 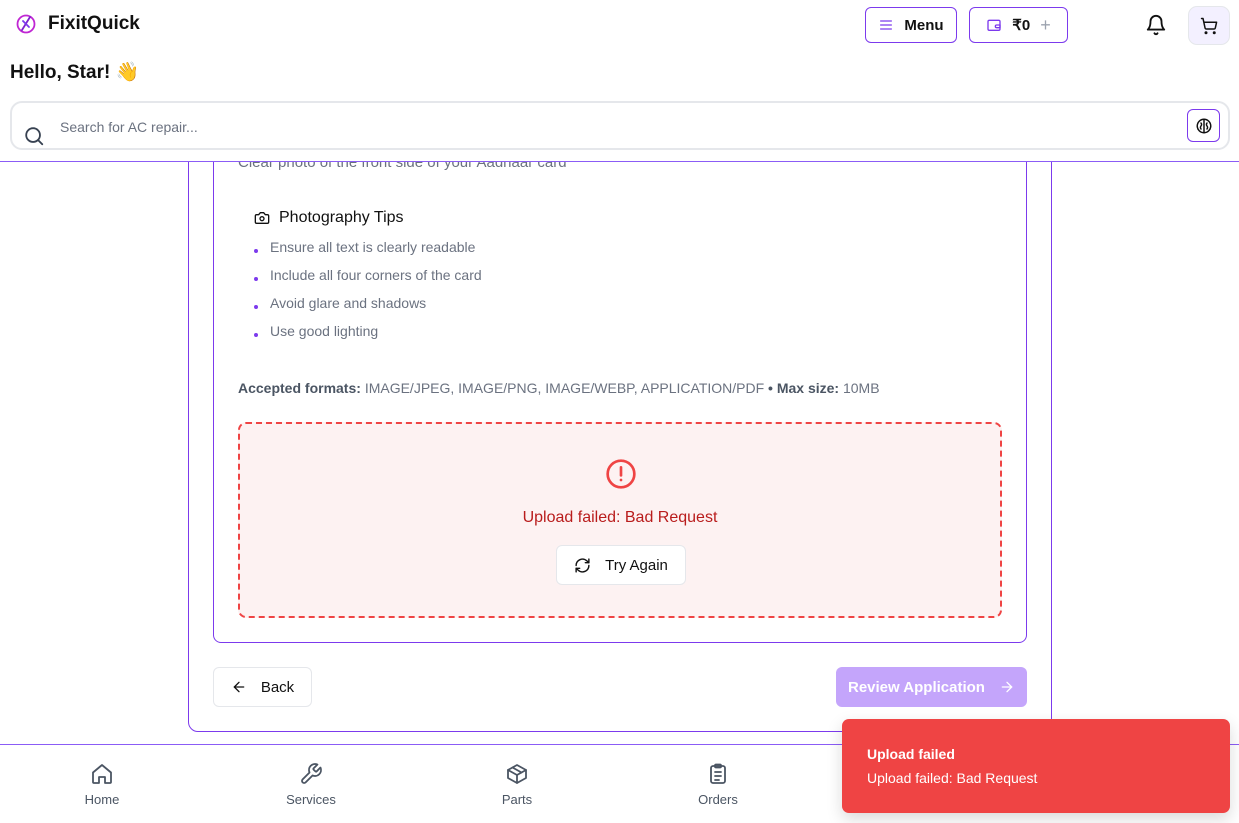 What do you see at coordinates (1021, 25) in the screenshot?
I see `wallet-balance: ₹0` at bounding box center [1021, 25].